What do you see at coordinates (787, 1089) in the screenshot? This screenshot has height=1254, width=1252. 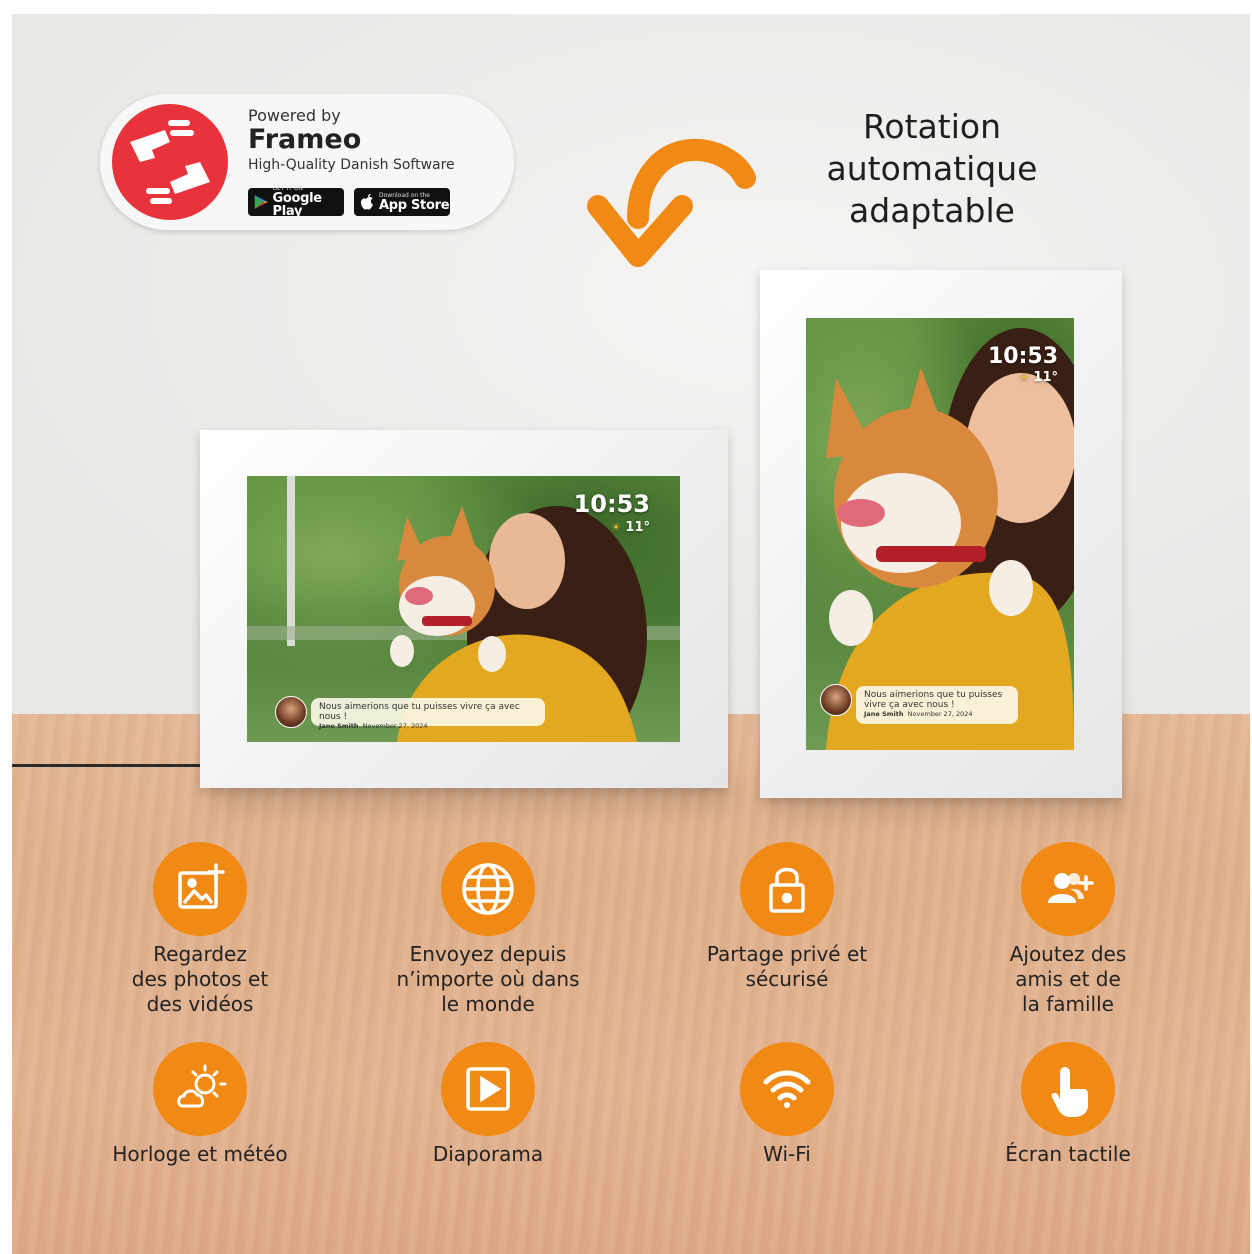 I see `wifi-icon` at bounding box center [787, 1089].